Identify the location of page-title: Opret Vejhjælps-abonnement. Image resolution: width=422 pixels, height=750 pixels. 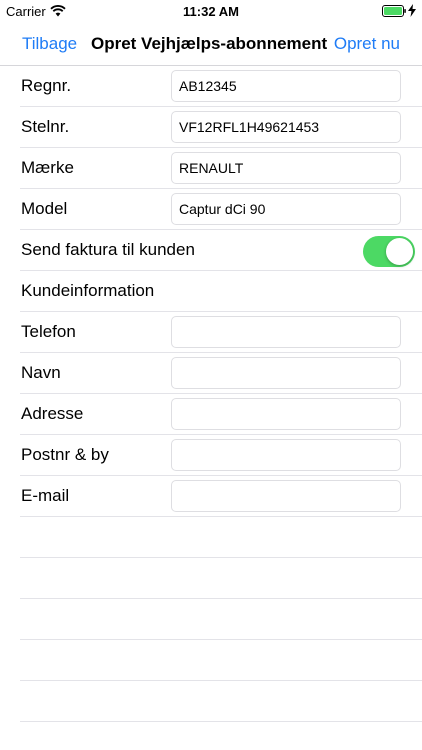
(209, 43).